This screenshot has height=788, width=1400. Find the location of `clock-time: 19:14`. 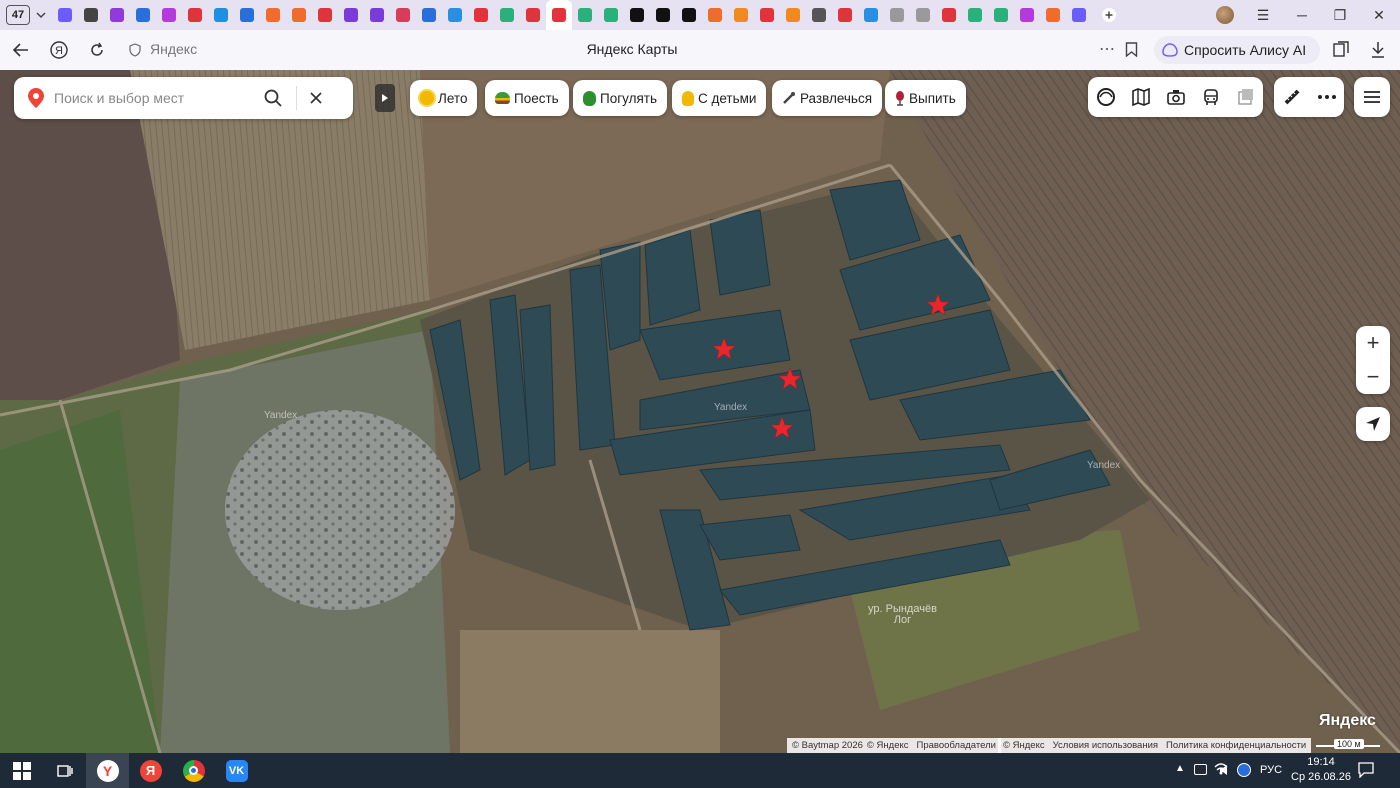

clock-time: 19:14 is located at coordinates (1321, 762).